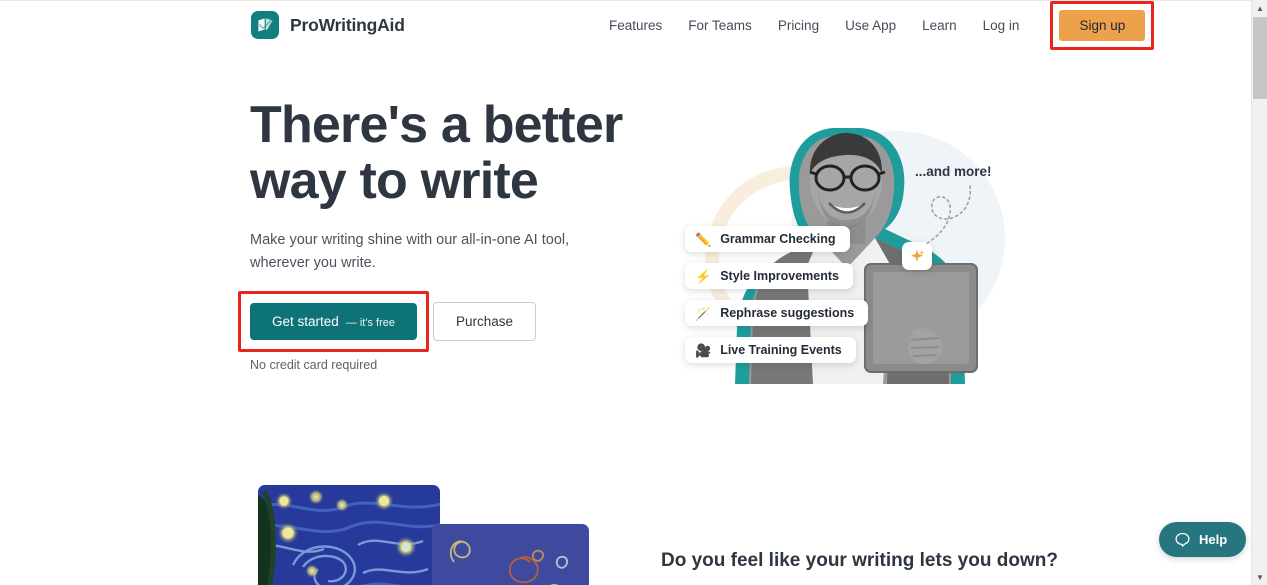 The width and height of the screenshot is (1267, 585). Describe the element at coordinates (484, 321) in the screenshot. I see `purchase-button: Purchase` at that location.